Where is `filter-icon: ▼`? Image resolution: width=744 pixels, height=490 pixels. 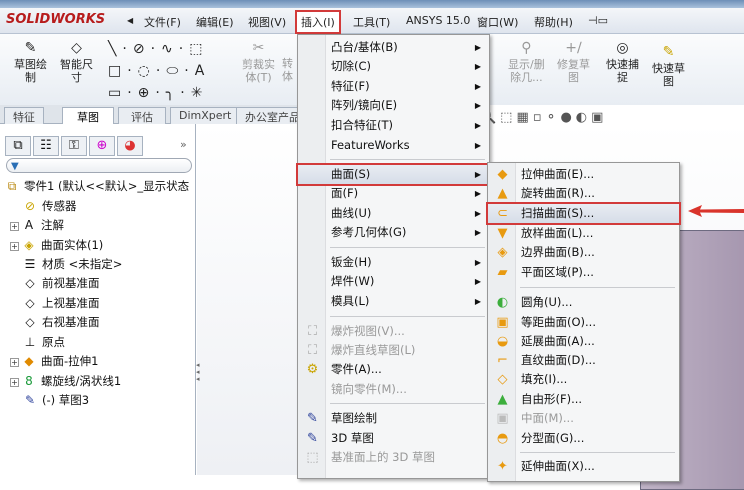
filter-icon: ▼ is located at coordinates (15, 166).